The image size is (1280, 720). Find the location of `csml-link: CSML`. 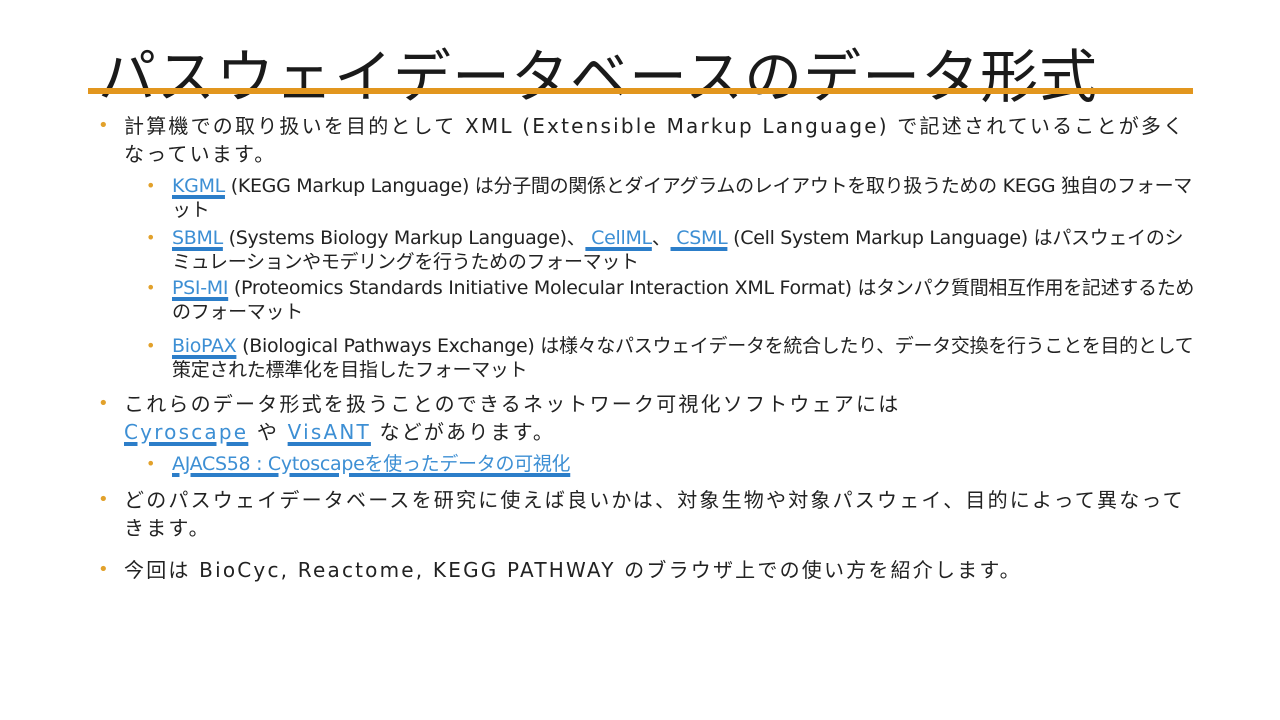

csml-link: CSML is located at coordinates (699, 238).